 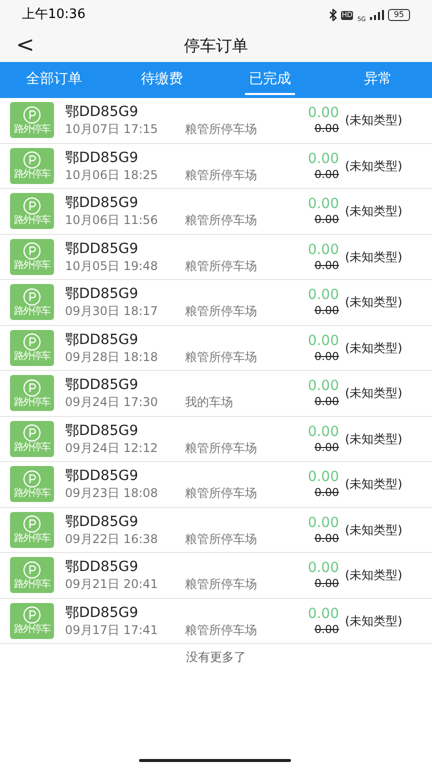 What do you see at coordinates (112, 311) in the screenshot?
I see `order-time: 09月30日 18:17` at bounding box center [112, 311].